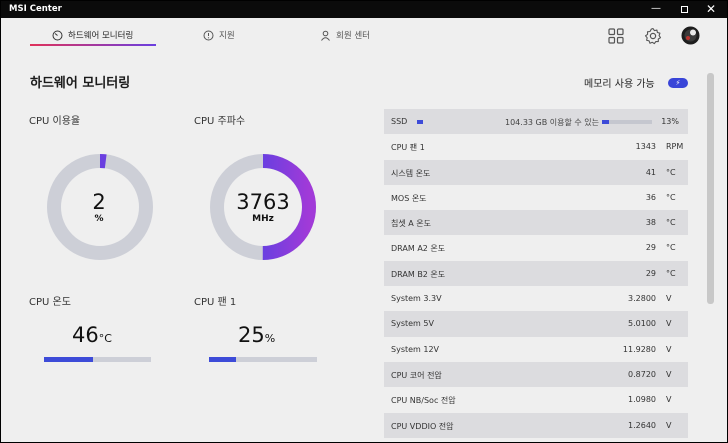  I want to click on grid-icon, so click(616, 36).